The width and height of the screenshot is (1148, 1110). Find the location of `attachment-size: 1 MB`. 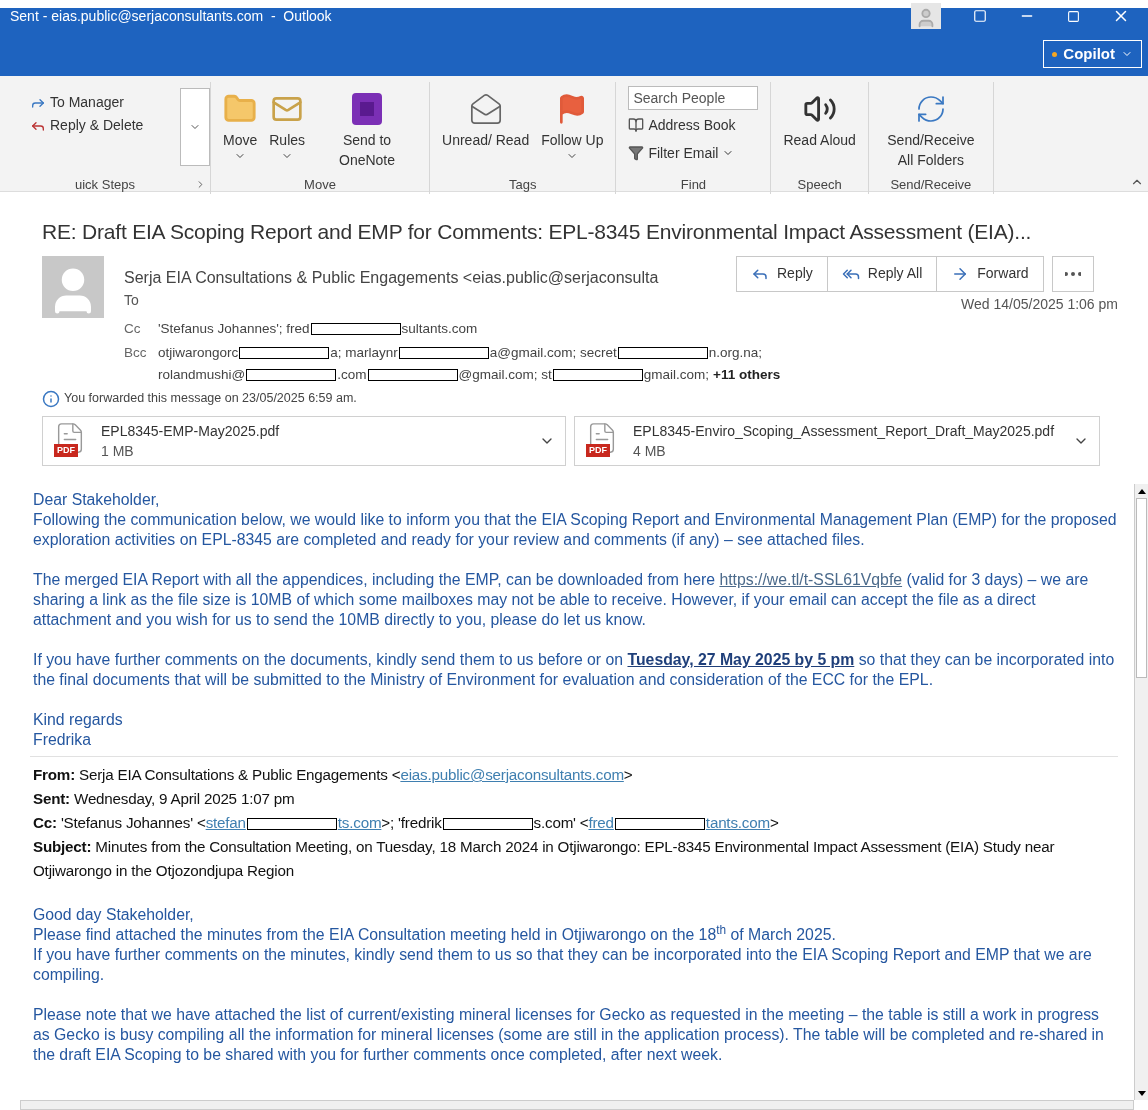

attachment-size: 1 MB is located at coordinates (118, 451).